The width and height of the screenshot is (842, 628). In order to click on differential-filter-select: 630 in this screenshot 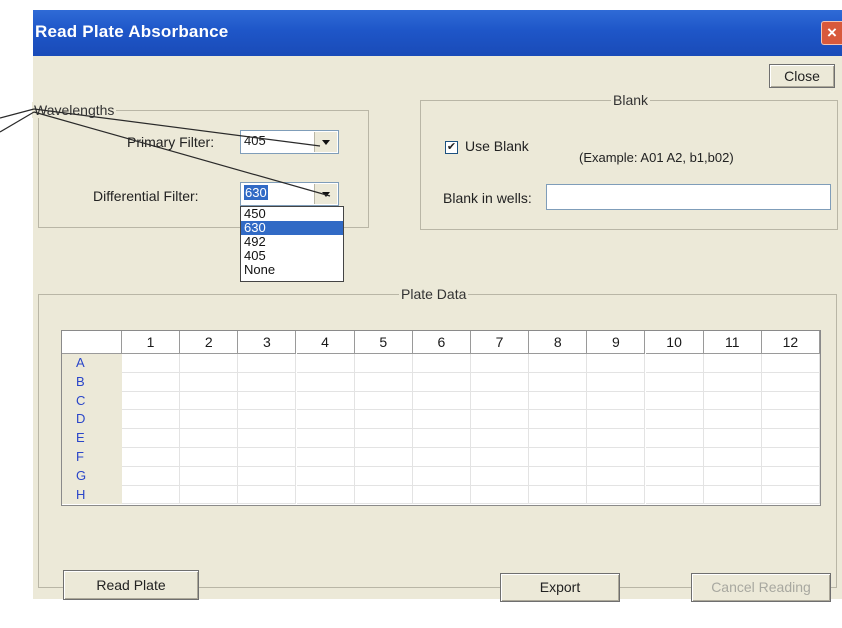, I will do `click(289, 194)`.